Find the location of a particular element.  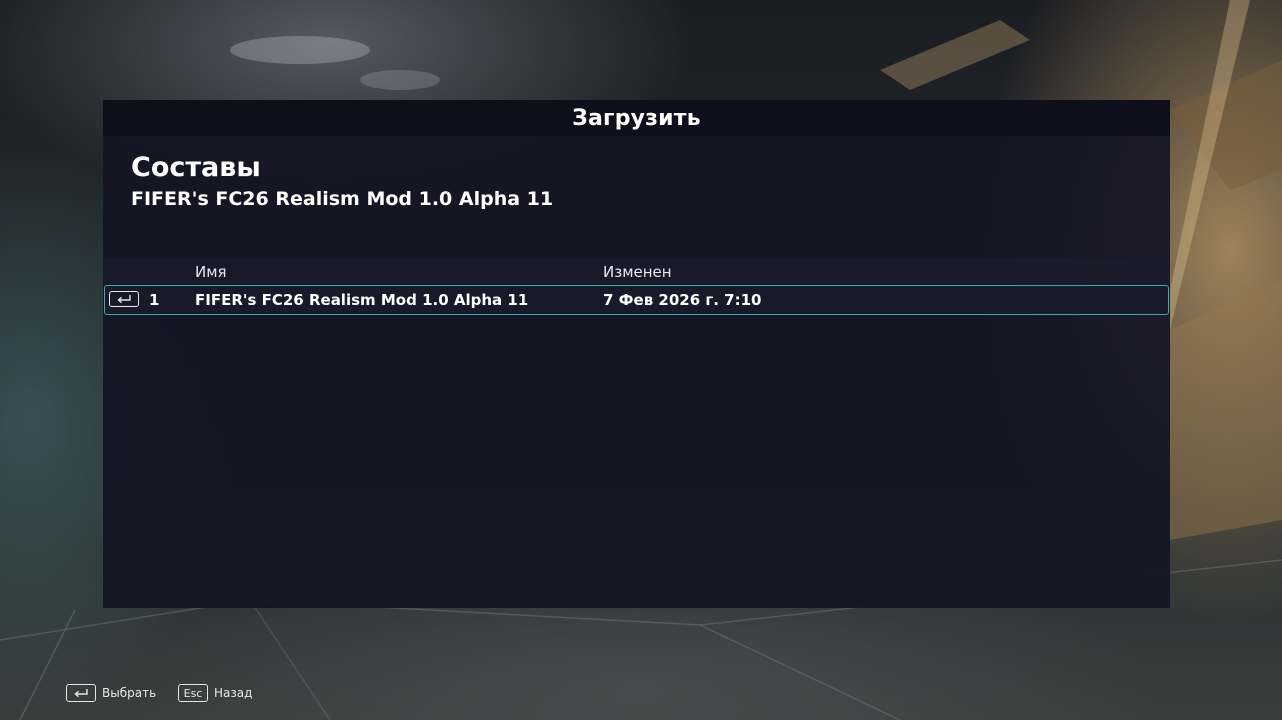

row-name: FIFER's FC26 Realism Mod 1.0 Alpha 11 is located at coordinates (362, 300).